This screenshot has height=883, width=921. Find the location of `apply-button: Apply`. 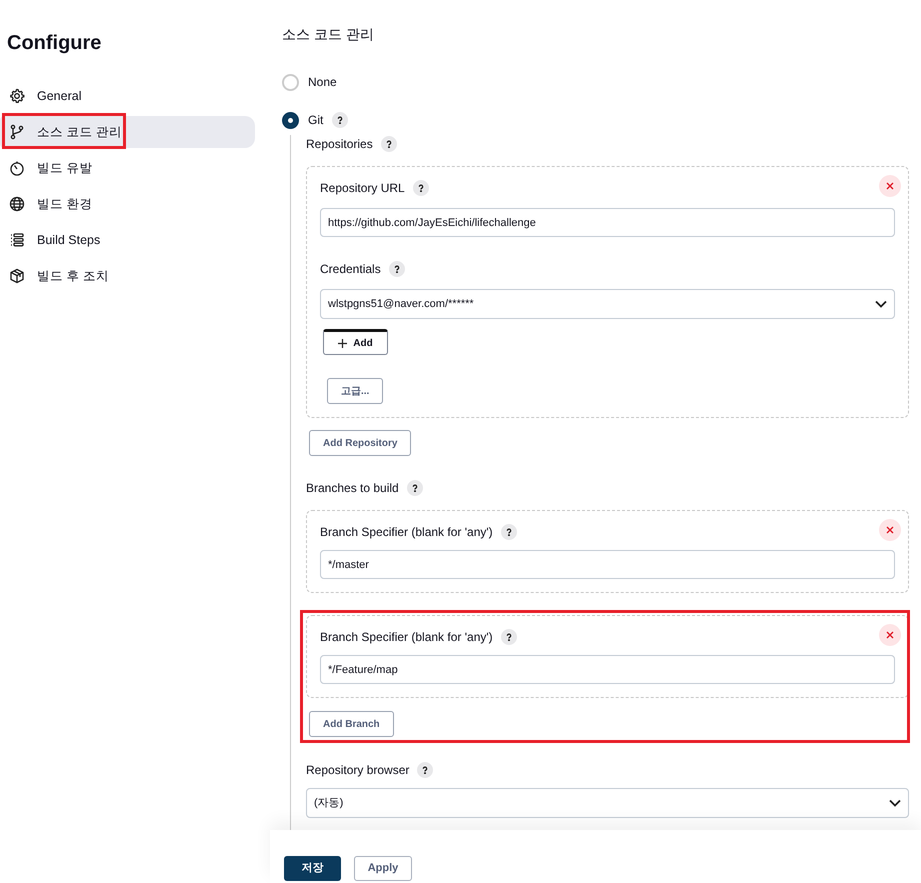

apply-button: Apply is located at coordinates (383, 868).